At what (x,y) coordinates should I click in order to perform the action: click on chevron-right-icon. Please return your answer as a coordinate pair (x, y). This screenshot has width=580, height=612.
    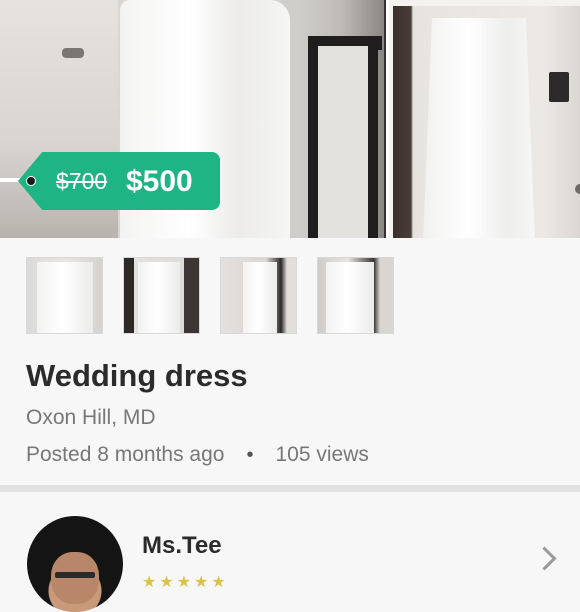
    Looking at the image, I should click on (544, 558).